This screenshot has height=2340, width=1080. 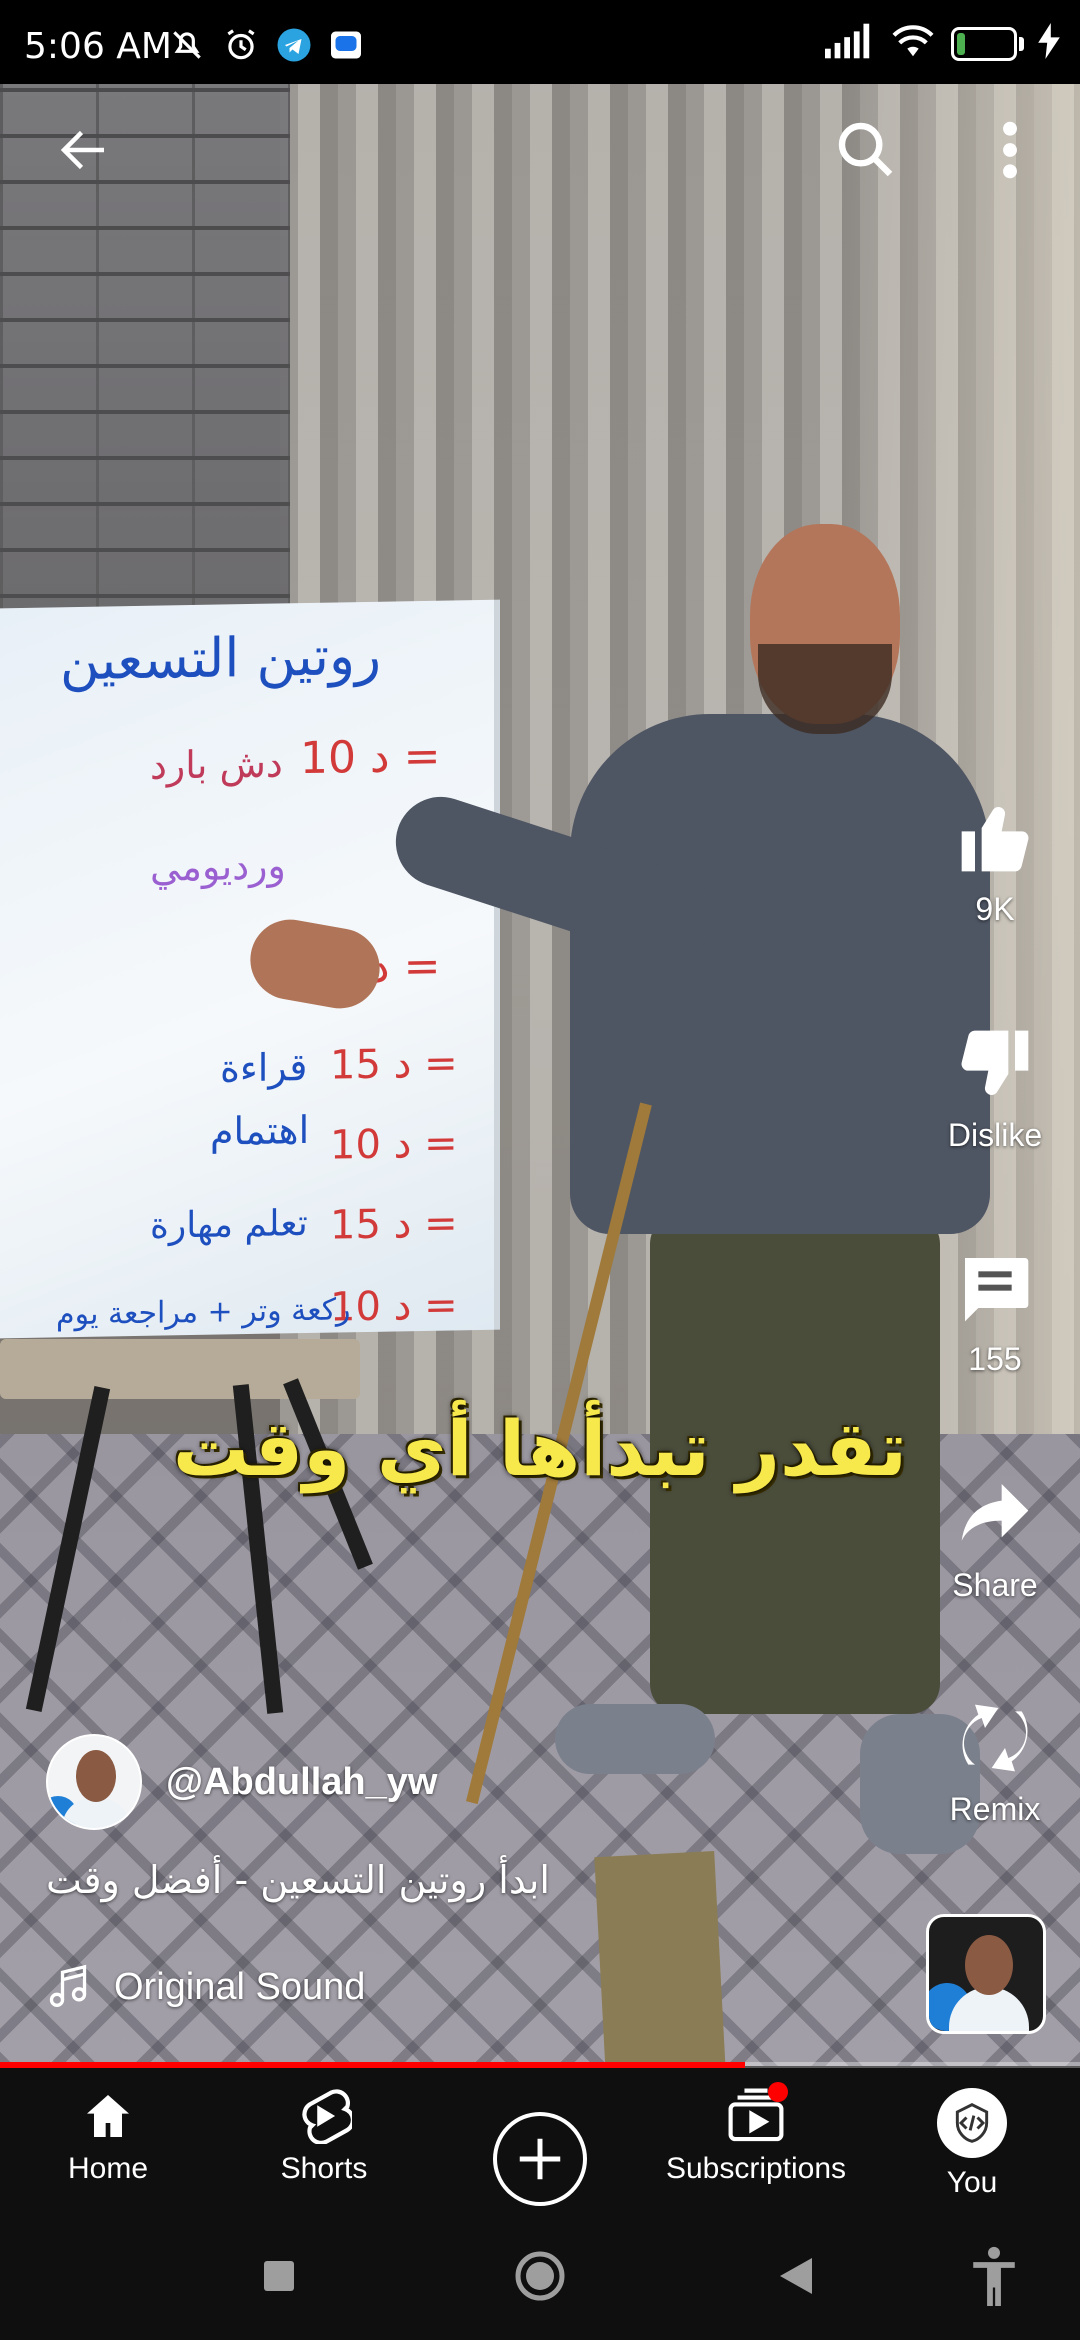 I want to click on remix-label: Remix, so click(x=995, y=1809).